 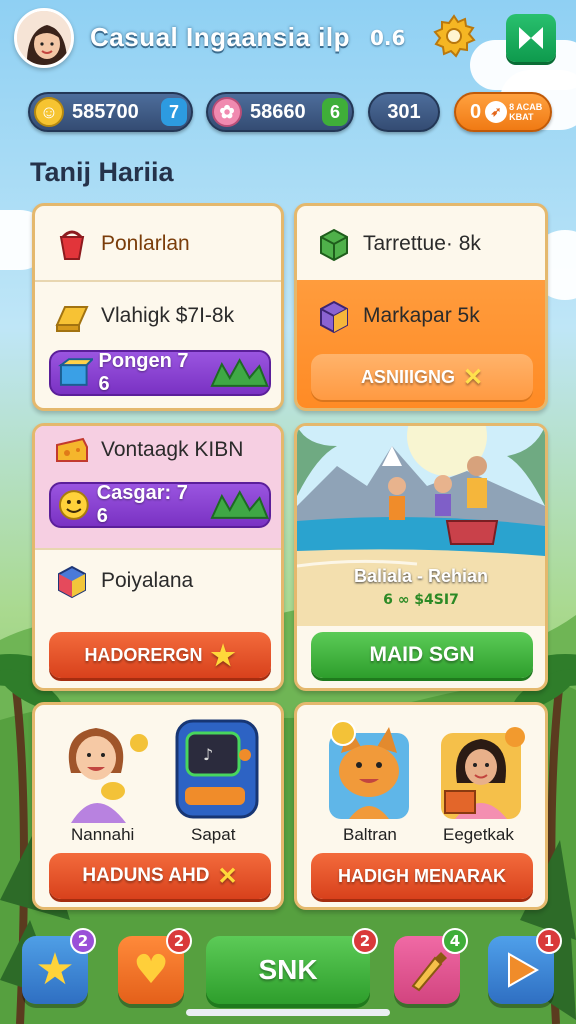 I want to click on cat-icon, so click(x=369, y=768).